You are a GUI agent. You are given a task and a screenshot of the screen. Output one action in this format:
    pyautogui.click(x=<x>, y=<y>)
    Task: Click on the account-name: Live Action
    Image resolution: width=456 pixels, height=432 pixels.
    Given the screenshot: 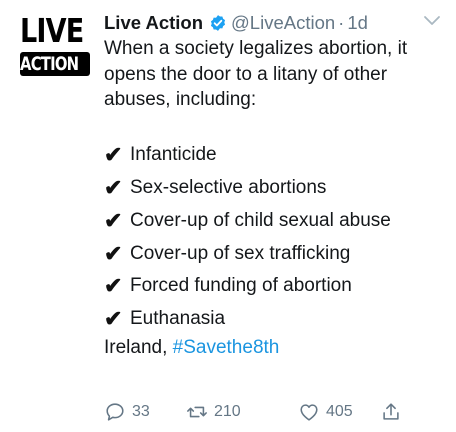 What is the action you would take?
    pyautogui.click(x=153, y=23)
    